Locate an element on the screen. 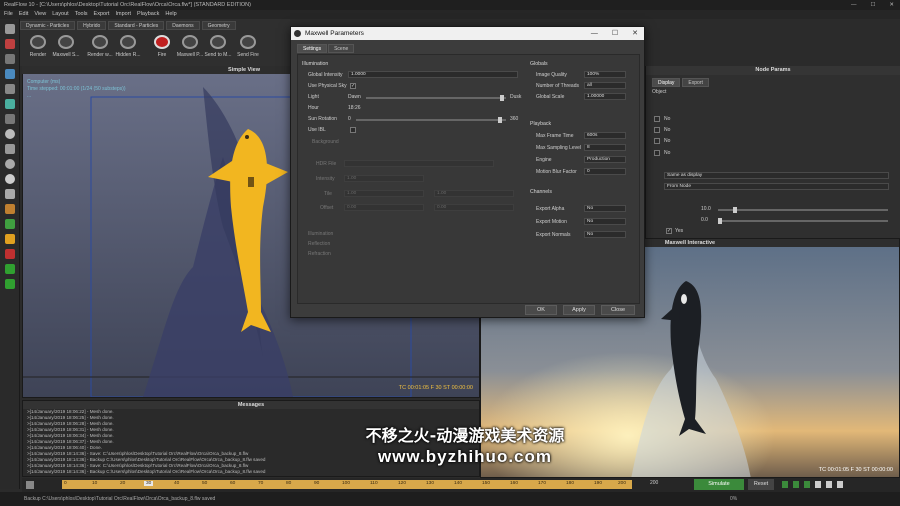 The height and width of the screenshot is (506, 900). loop-icon is located at coordinates (840, 484).